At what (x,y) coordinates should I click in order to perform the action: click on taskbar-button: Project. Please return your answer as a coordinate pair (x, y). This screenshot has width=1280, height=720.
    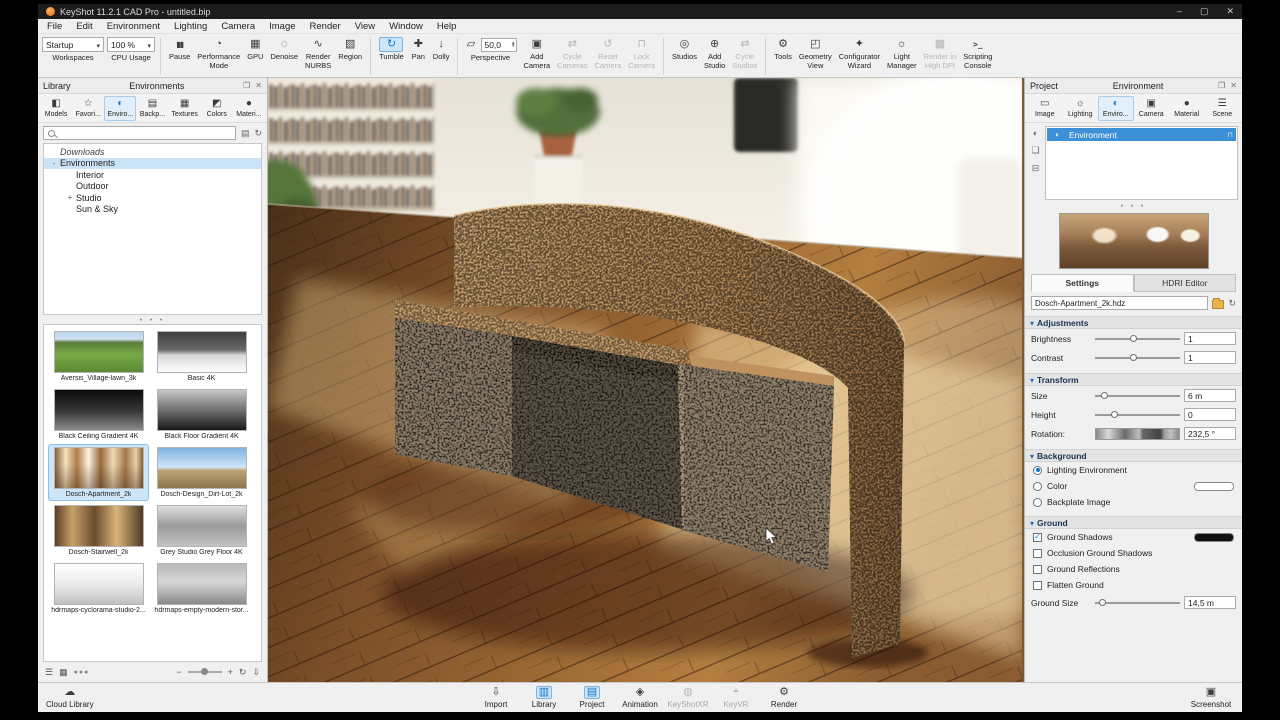
    Looking at the image, I should click on (592, 697).